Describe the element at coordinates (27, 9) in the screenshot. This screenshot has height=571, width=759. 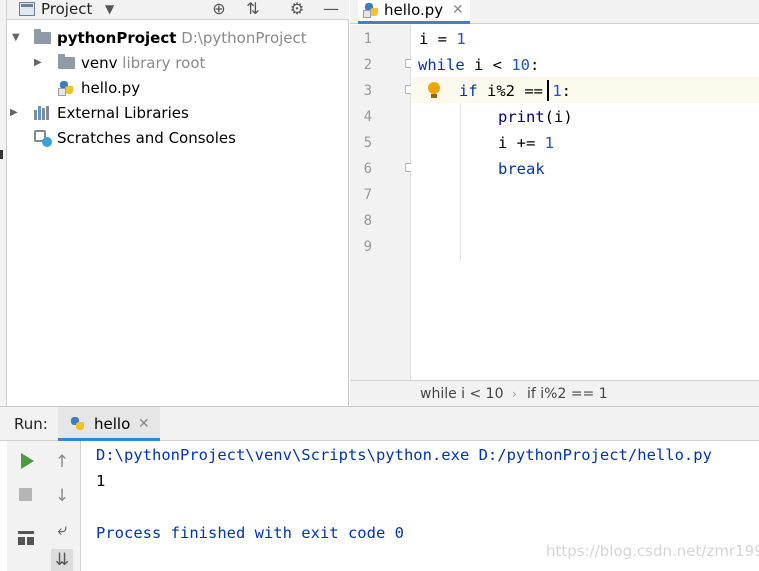
I see `project-window-icon` at that location.